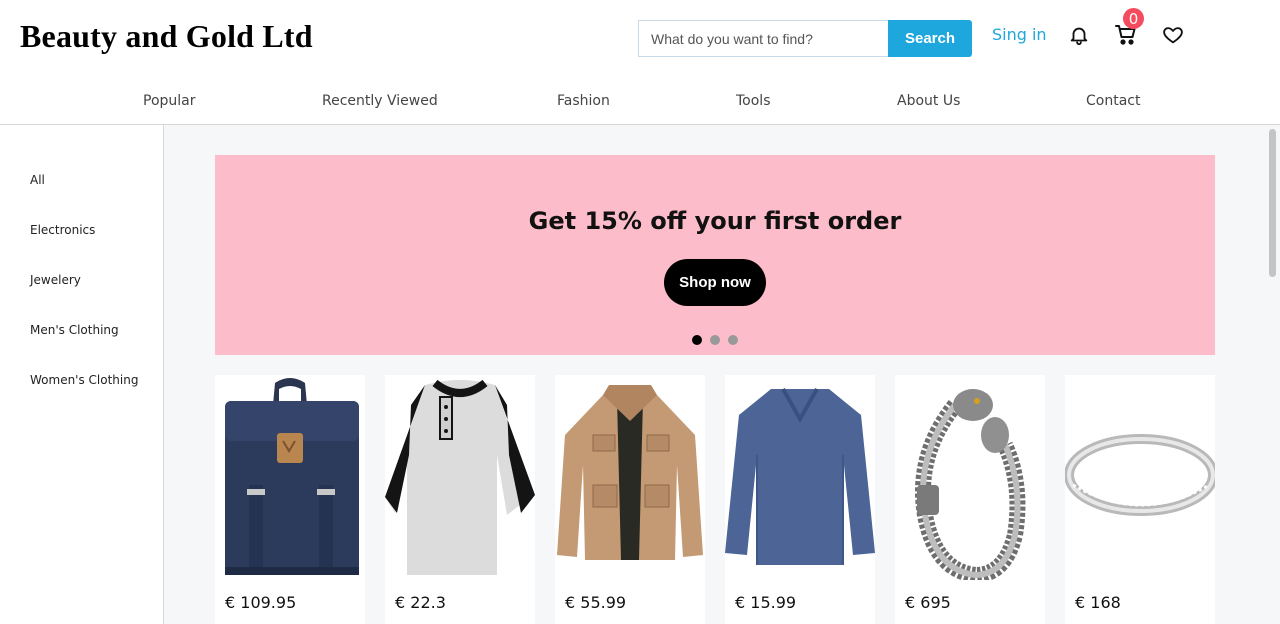 The height and width of the screenshot is (624, 1280). What do you see at coordinates (763, 38) in the screenshot?
I see `search-input` at bounding box center [763, 38].